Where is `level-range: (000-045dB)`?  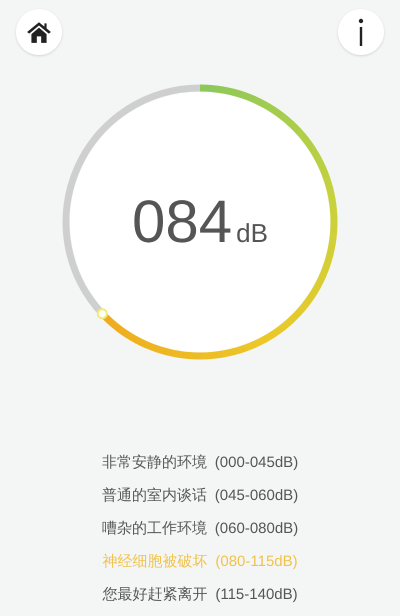
level-range: (000-045dB) is located at coordinates (256, 463).